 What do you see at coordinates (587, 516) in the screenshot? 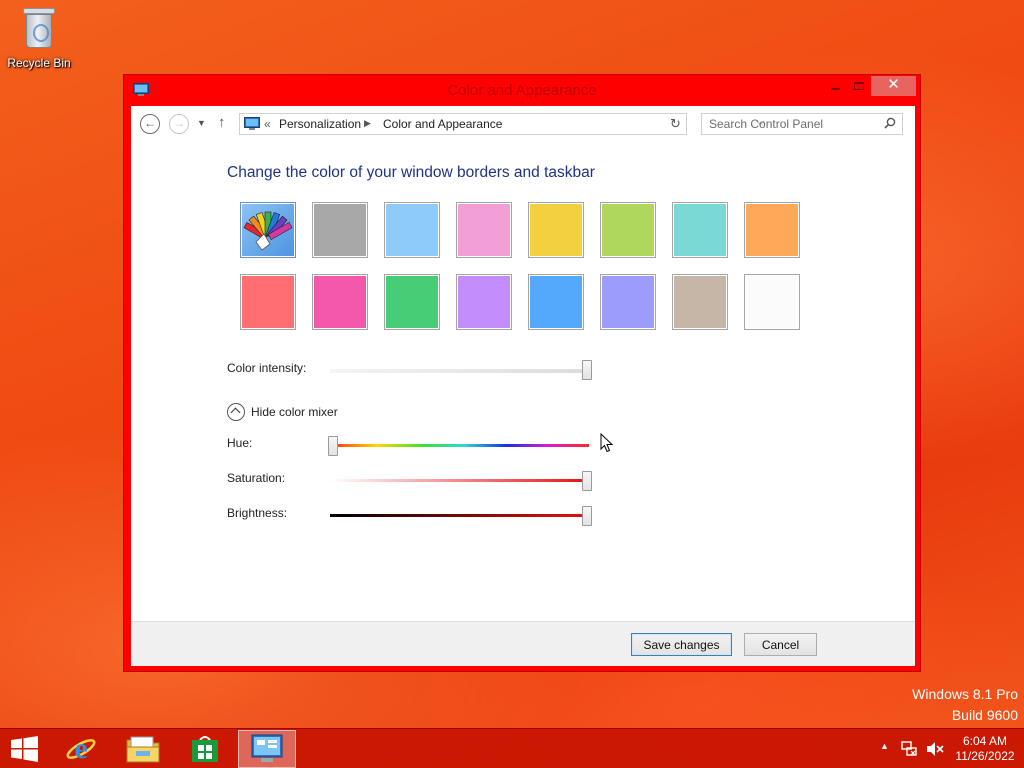
I see `brightness-thumb` at bounding box center [587, 516].